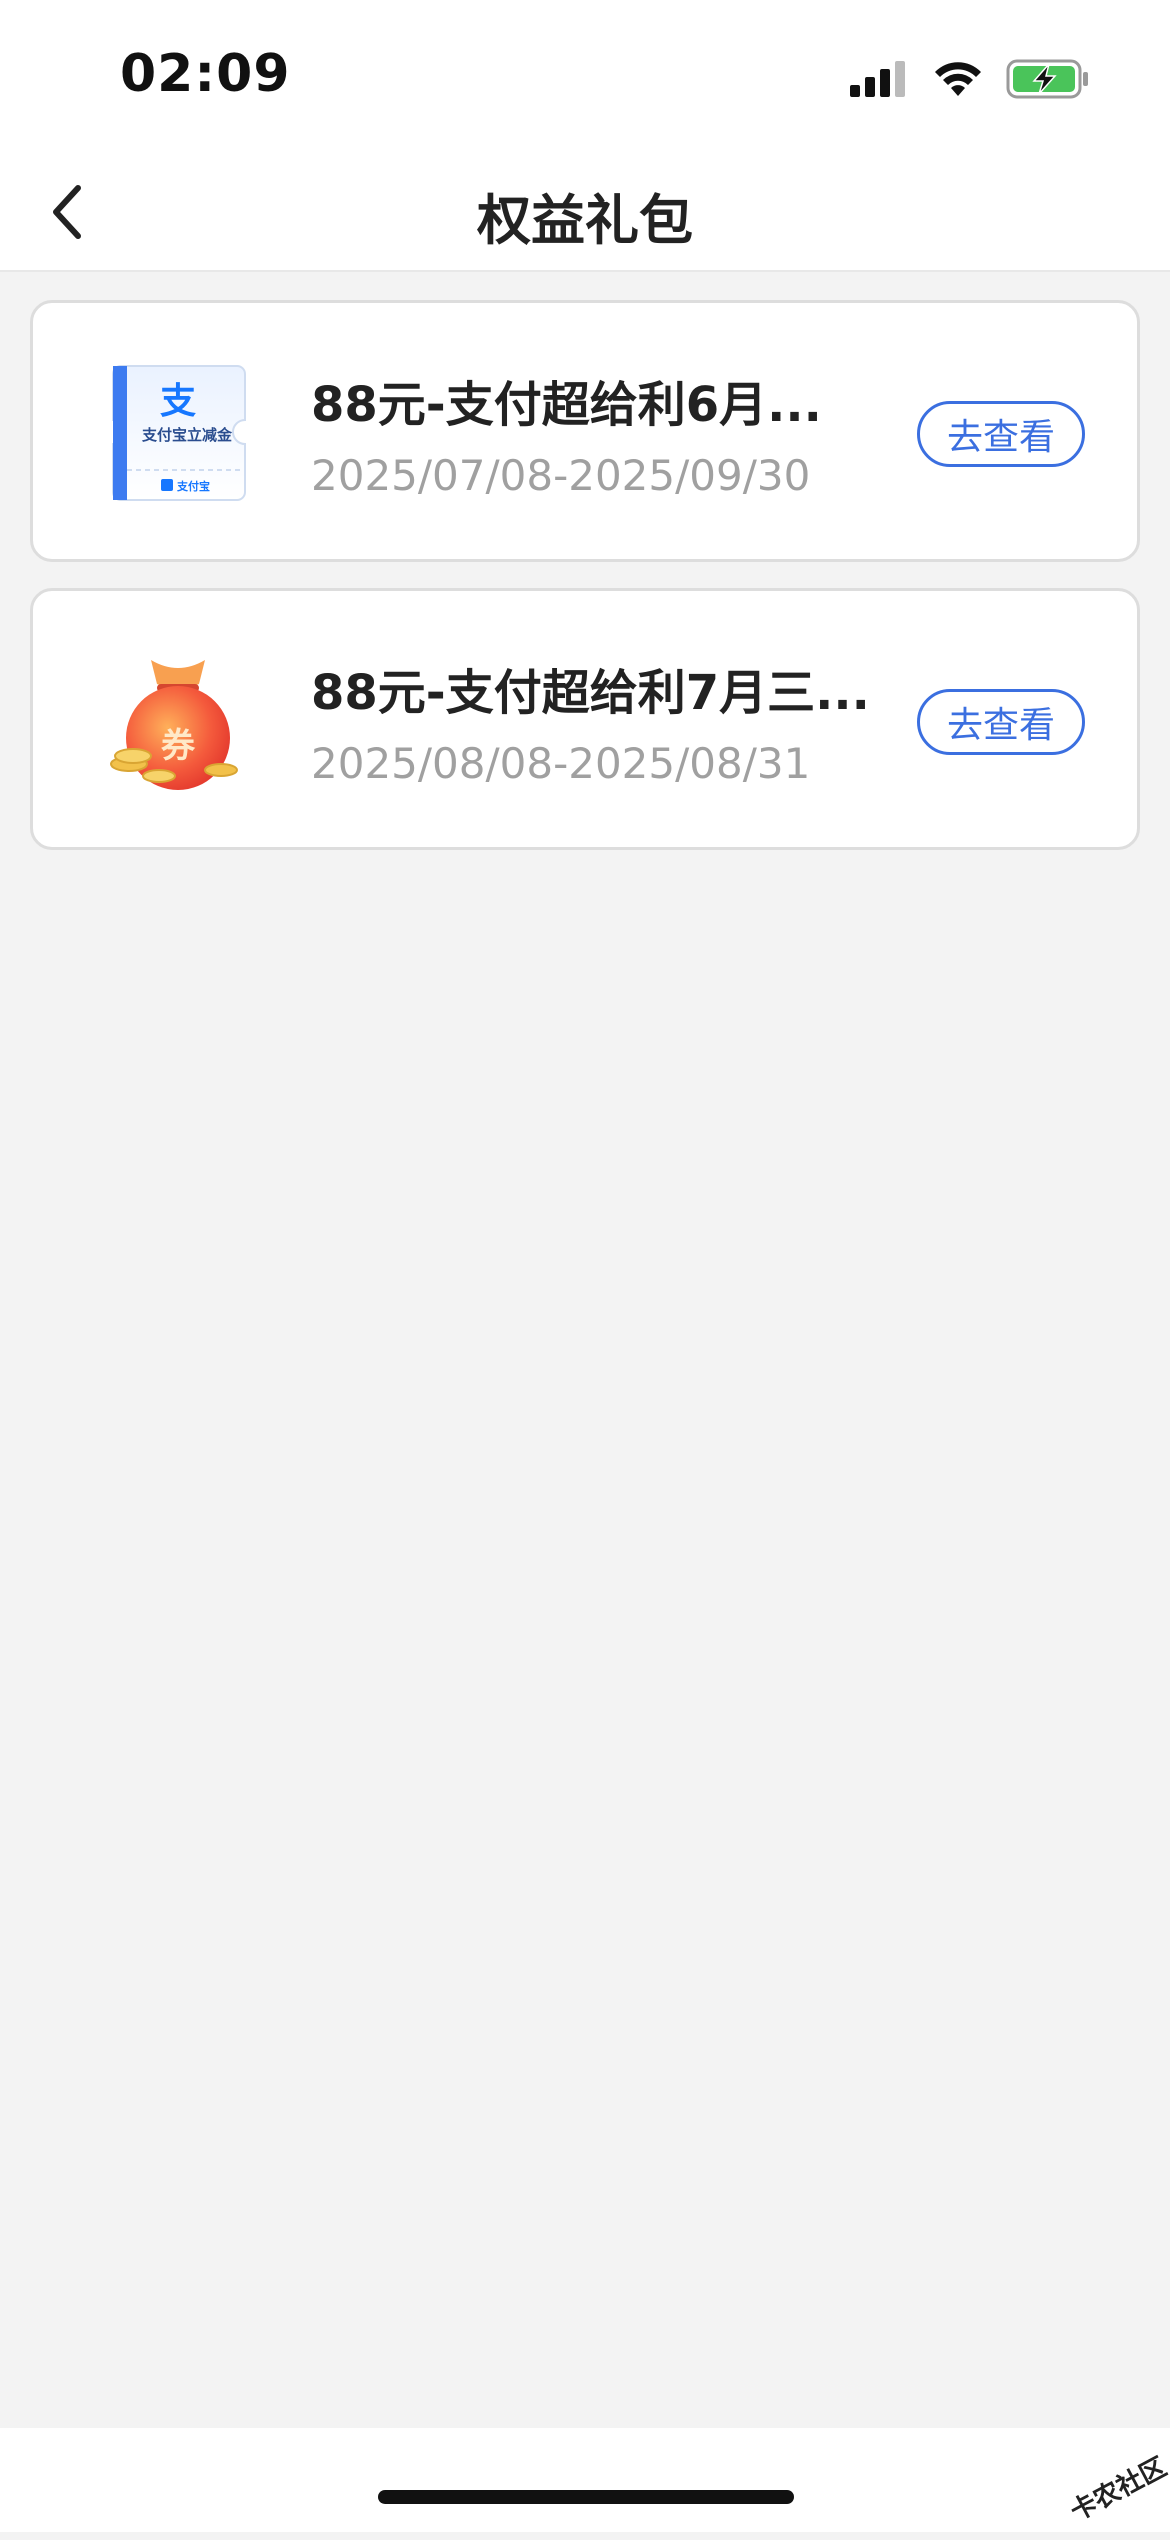 The image size is (1170, 2540). I want to click on battery-charging-icon, so click(1047, 79).